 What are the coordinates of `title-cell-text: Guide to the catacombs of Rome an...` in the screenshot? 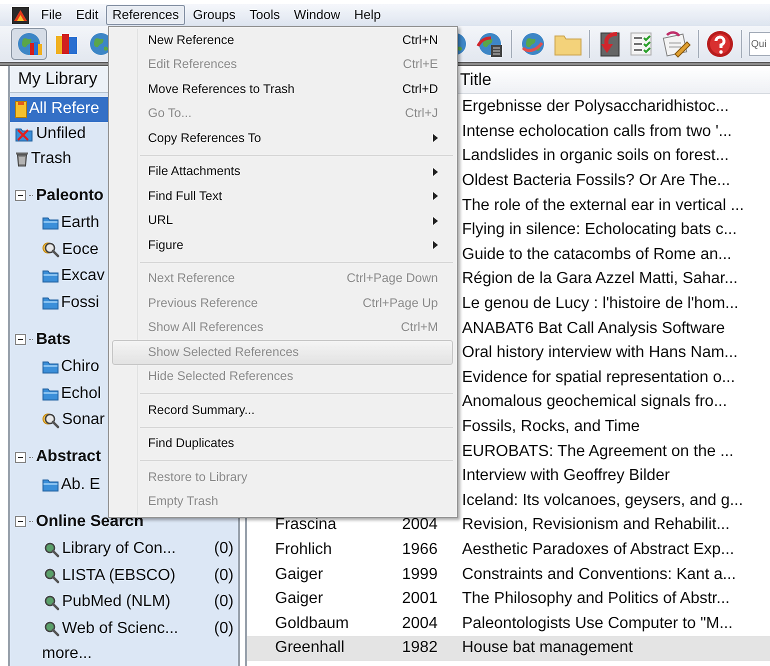 It's located at (596, 254).